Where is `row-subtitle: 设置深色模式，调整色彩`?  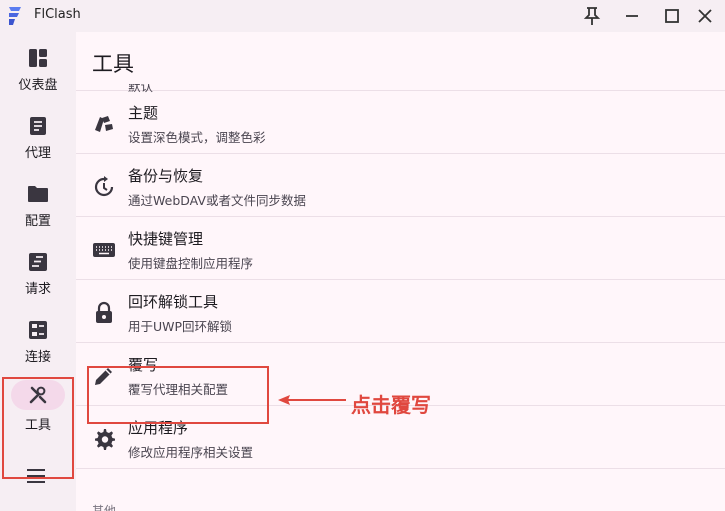
row-subtitle: 设置深色模式，调整色彩 is located at coordinates (197, 137).